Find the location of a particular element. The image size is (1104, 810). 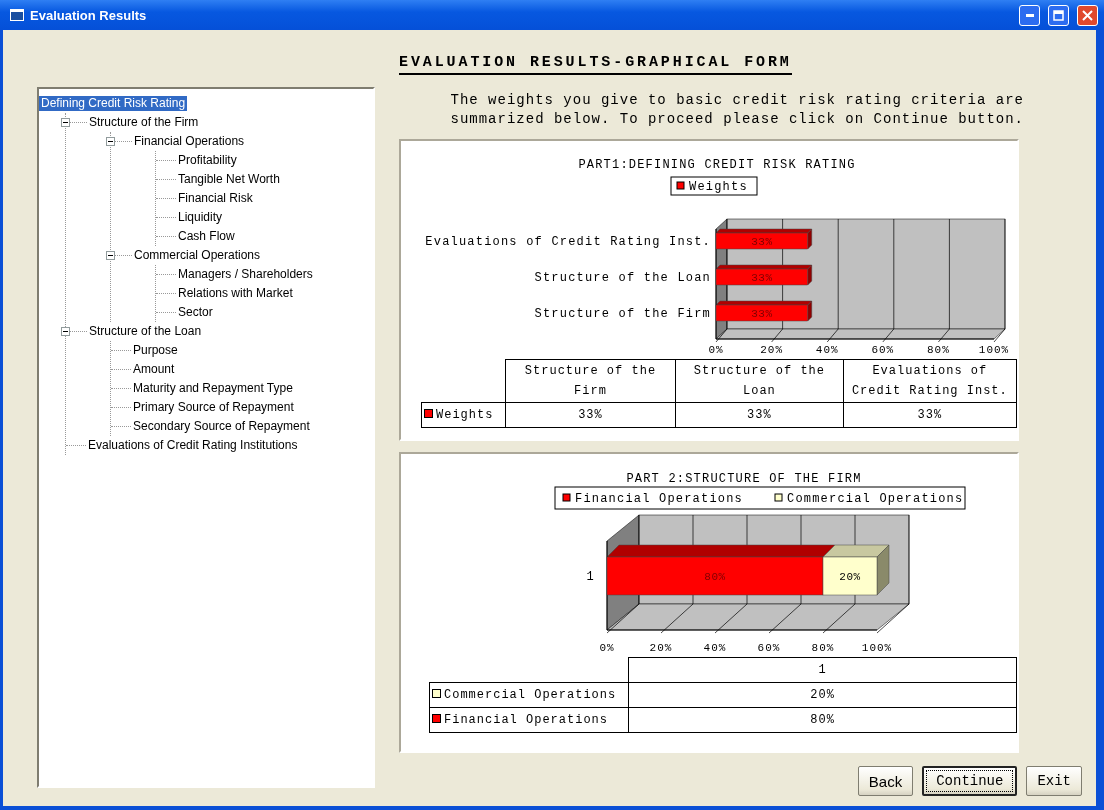

tree-item: Profitability is located at coordinates (207, 160).